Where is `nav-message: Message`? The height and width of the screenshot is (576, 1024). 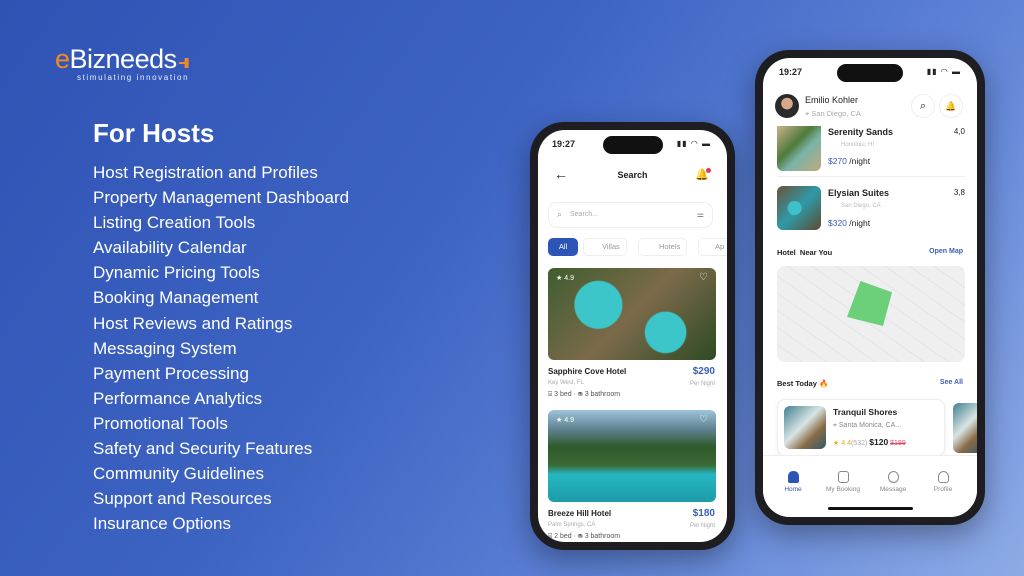
nav-message: Message is located at coordinates (893, 482).